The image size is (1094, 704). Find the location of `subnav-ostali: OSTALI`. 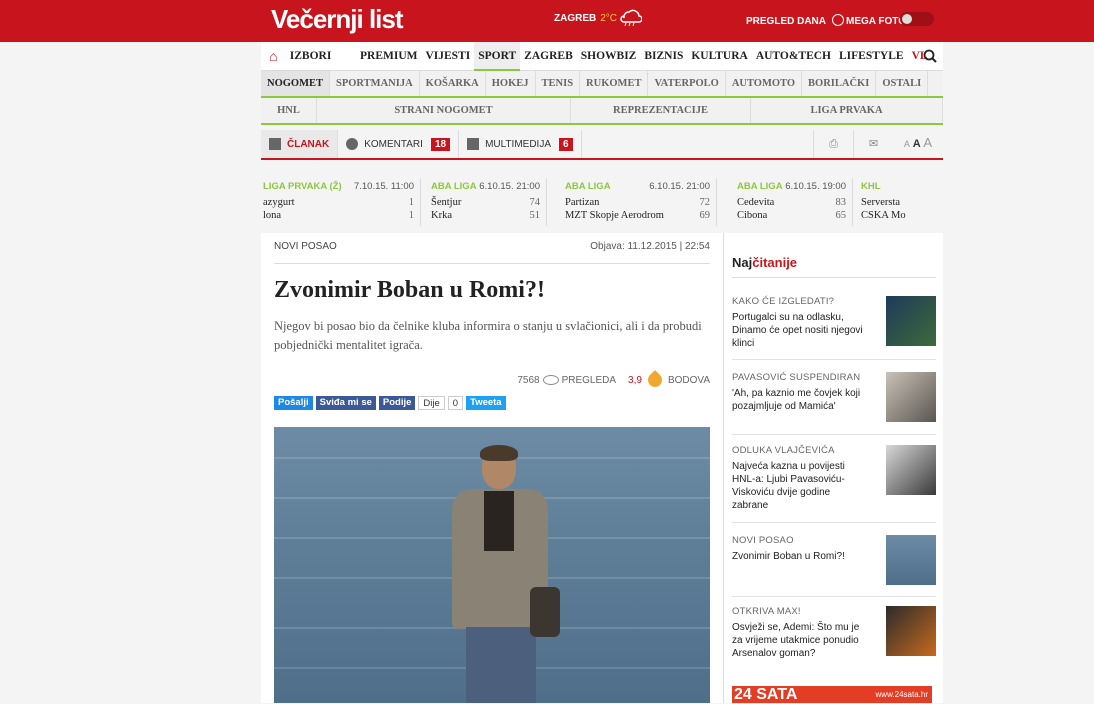

subnav-ostali: OSTALI is located at coordinates (902, 83).